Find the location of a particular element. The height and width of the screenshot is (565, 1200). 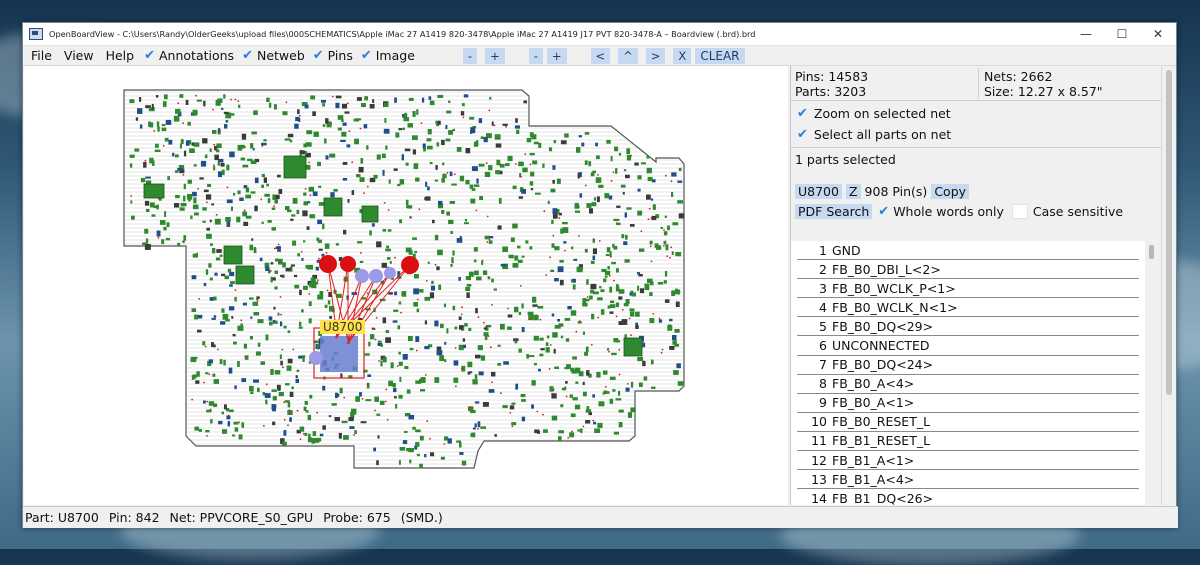

case-sensitive-checkbox is located at coordinates (1019, 211).